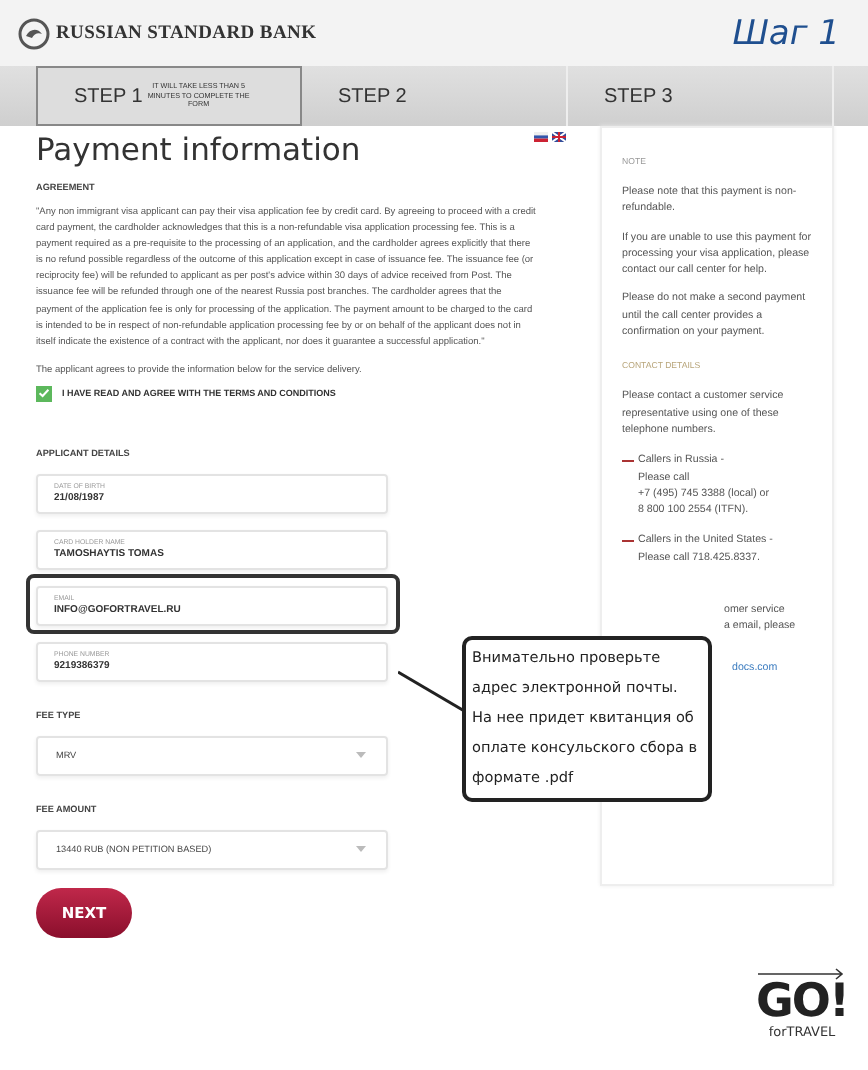 The height and width of the screenshot is (1070, 868). I want to click on leader-line, so click(432, 692).